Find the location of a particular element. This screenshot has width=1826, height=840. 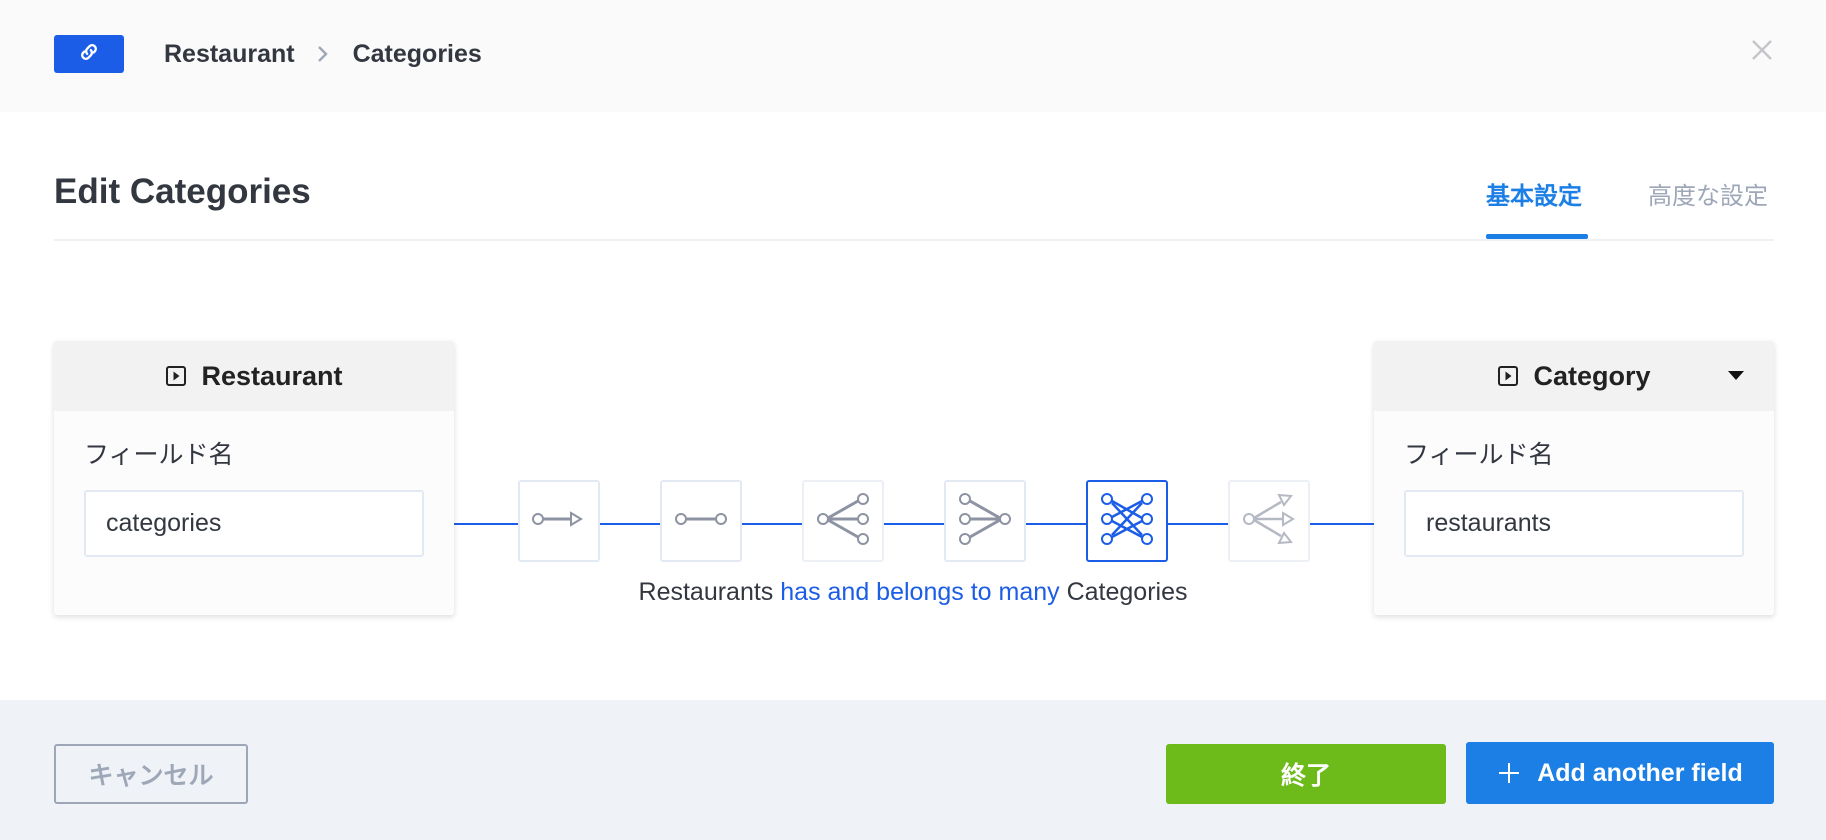

right-card-header: Category is located at coordinates (1574, 376).